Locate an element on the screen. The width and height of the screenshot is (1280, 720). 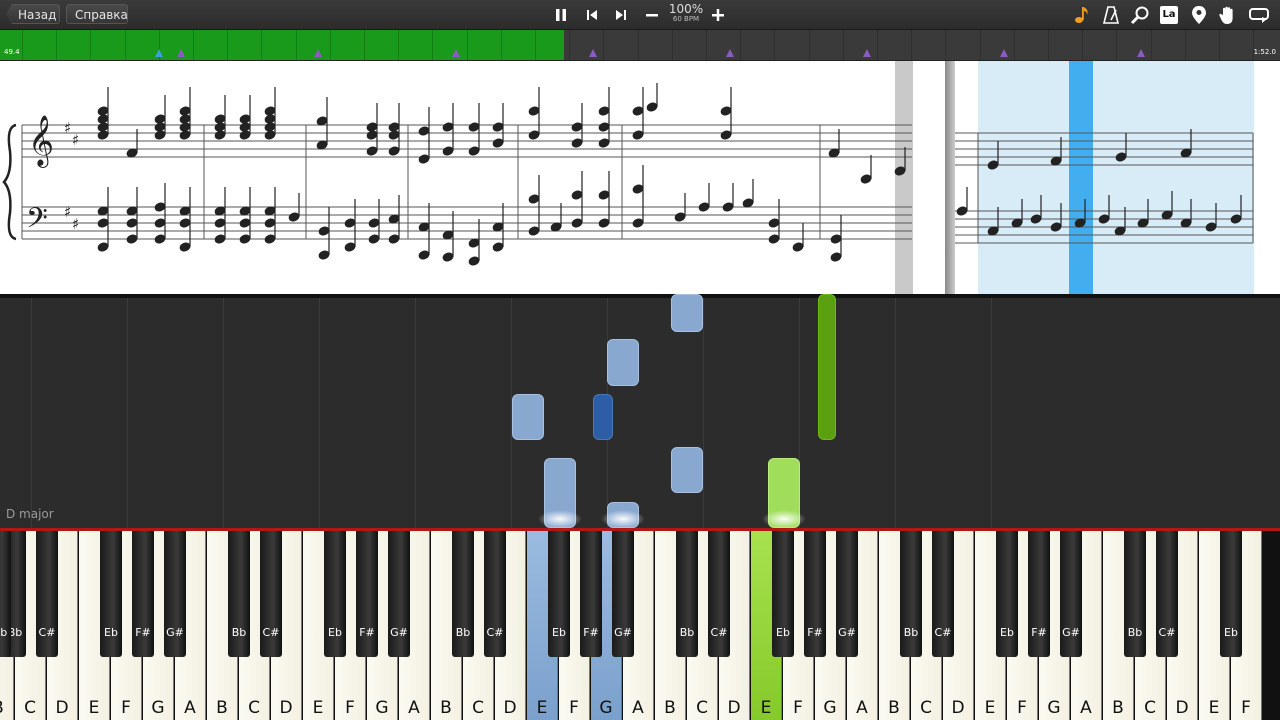
back-button: Назад is located at coordinates (33, 14).